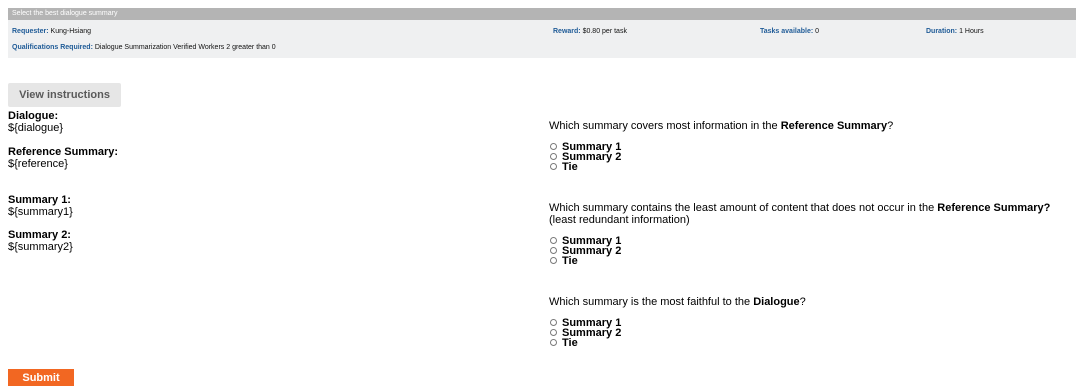 This screenshot has width=1076, height=386. Describe the element at coordinates (585, 261) in the screenshot. I see `q2-option-tie: Tie` at that location.